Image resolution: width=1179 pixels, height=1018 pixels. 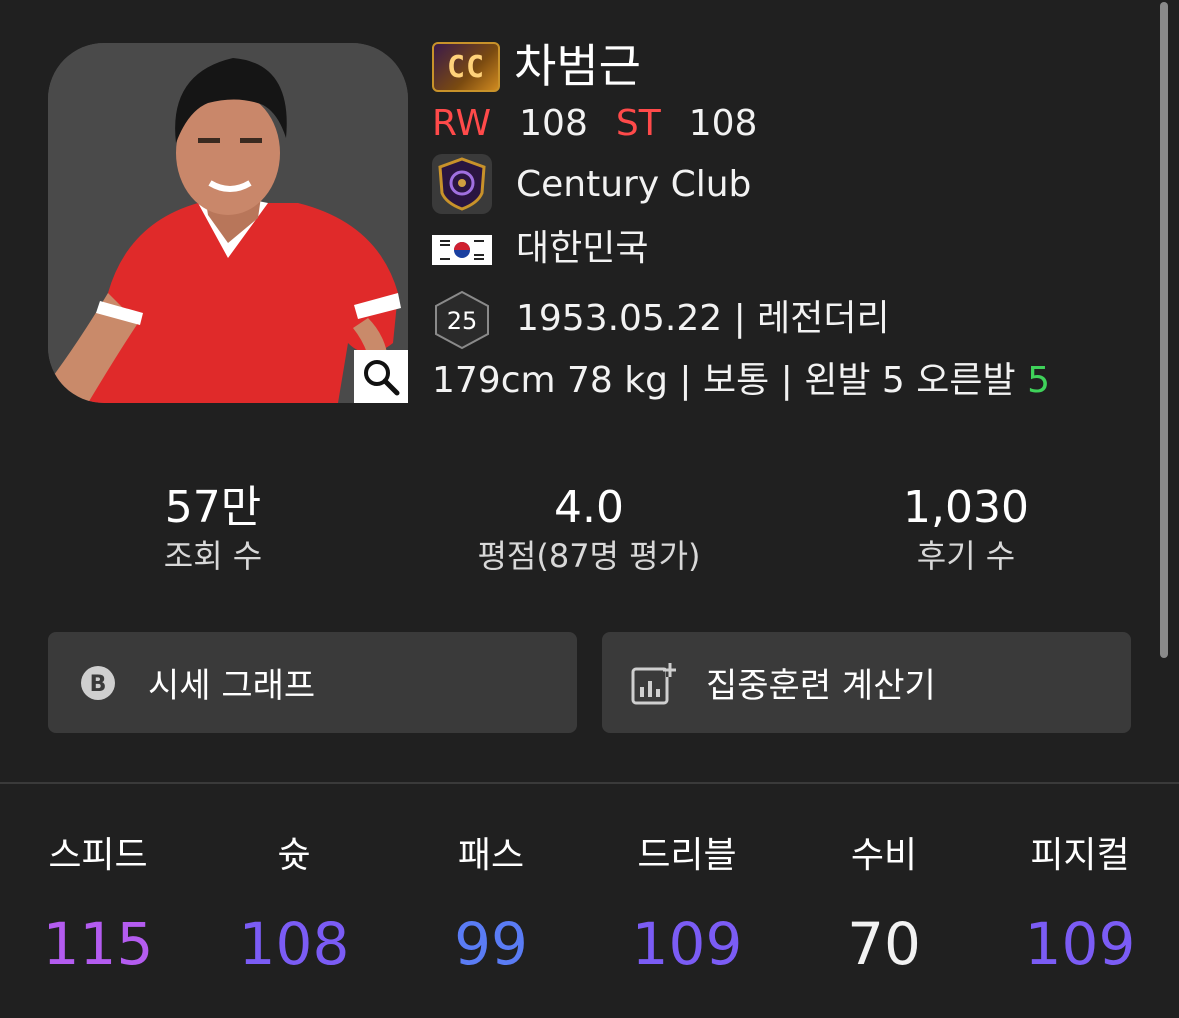 I want to click on price-graph-label: 시세 그래프, so click(x=232, y=686).